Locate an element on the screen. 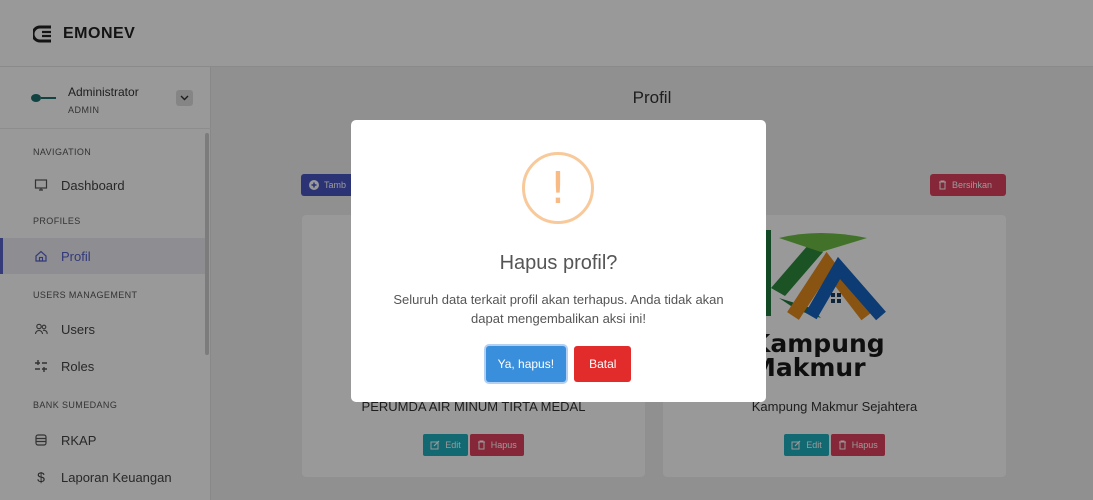 This screenshot has width=1093, height=500. dialog-title: Hapus profil? is located at coordinates (558, 263).